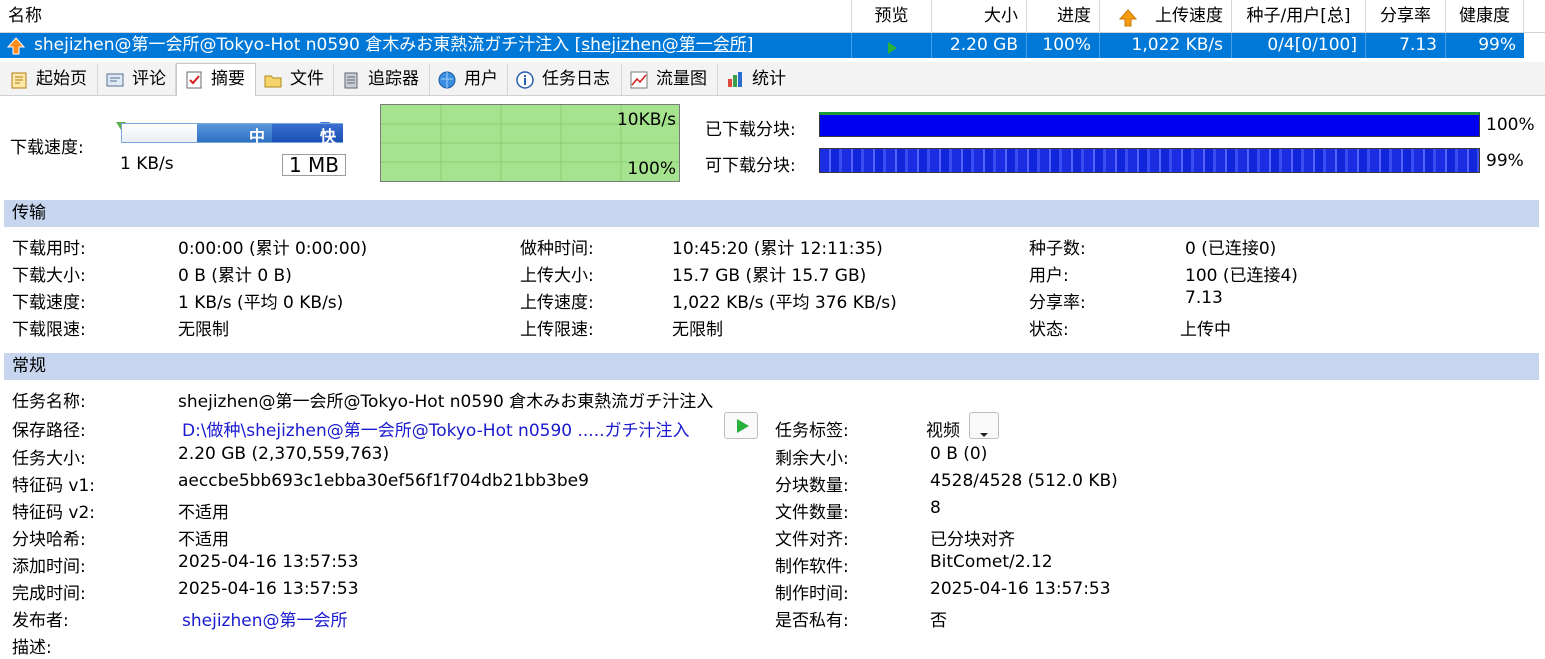 The image size is (1545, 659). Describe the element at coordinates (639, 80) in the screenshot. I see `chart-icon` at that location.